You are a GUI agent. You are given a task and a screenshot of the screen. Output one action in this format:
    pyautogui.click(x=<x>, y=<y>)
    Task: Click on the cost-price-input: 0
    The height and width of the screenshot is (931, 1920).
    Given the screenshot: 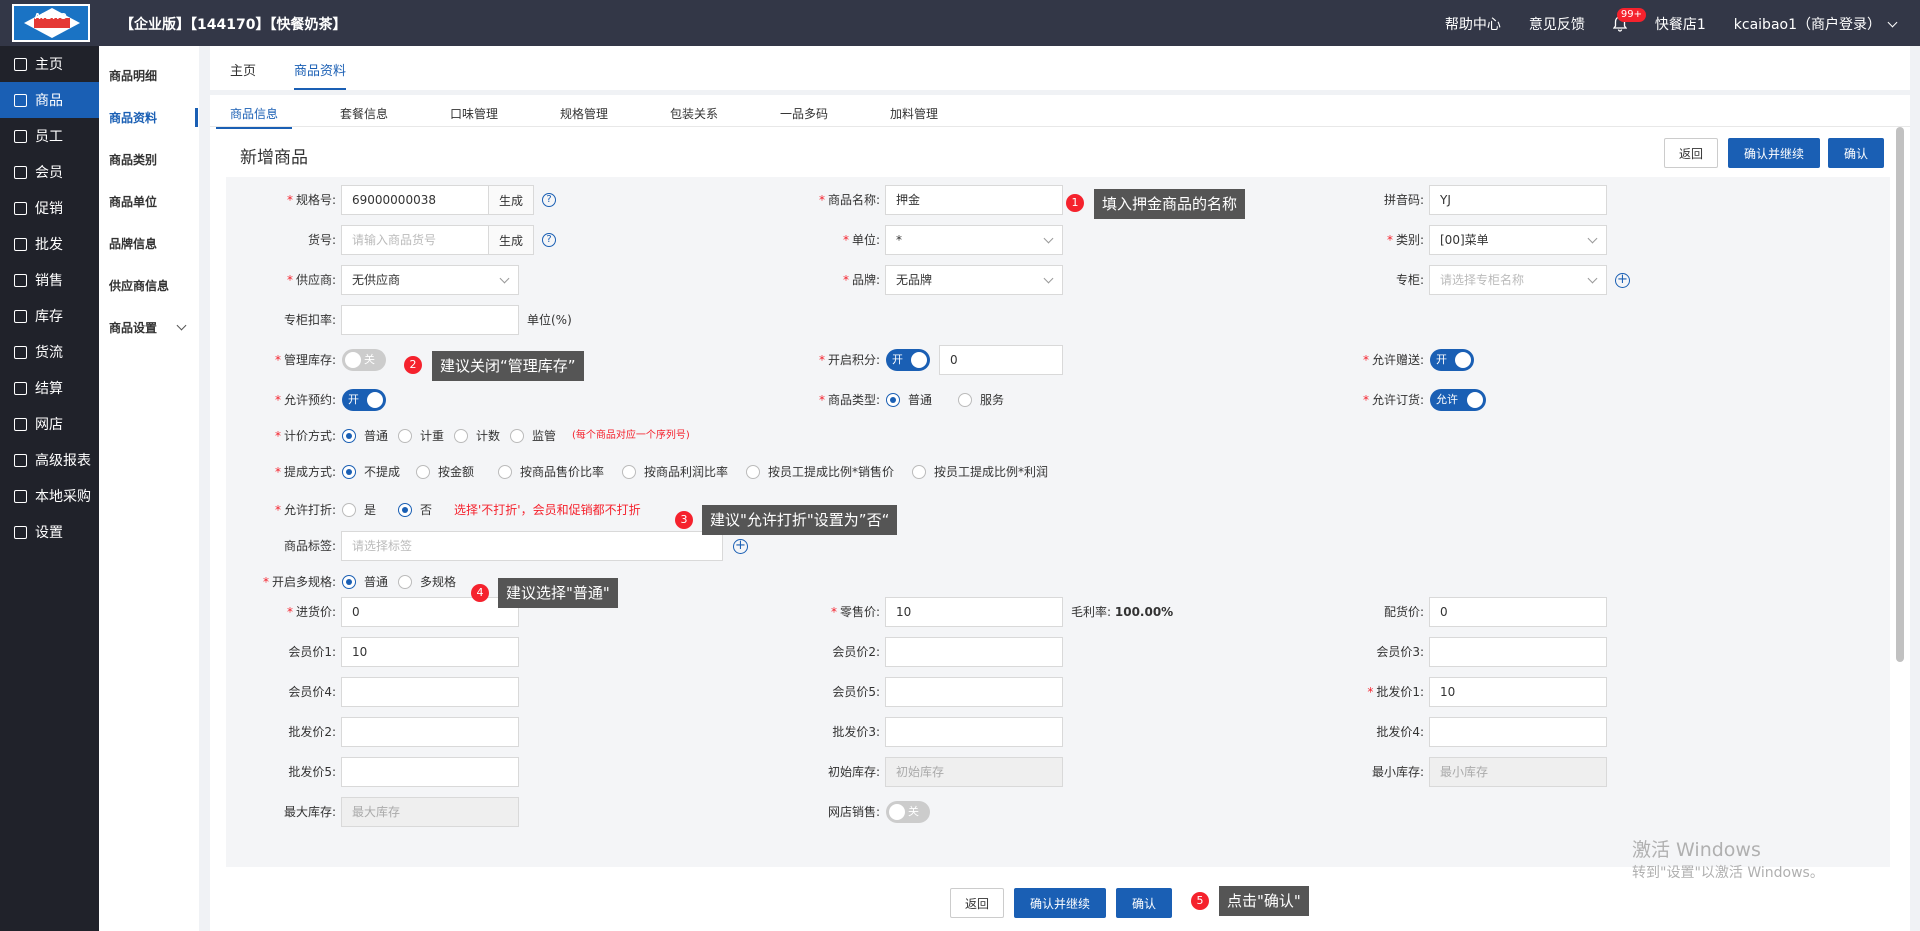 What is the action you would take?
    pyautogui.click(x=430, y=612)
    